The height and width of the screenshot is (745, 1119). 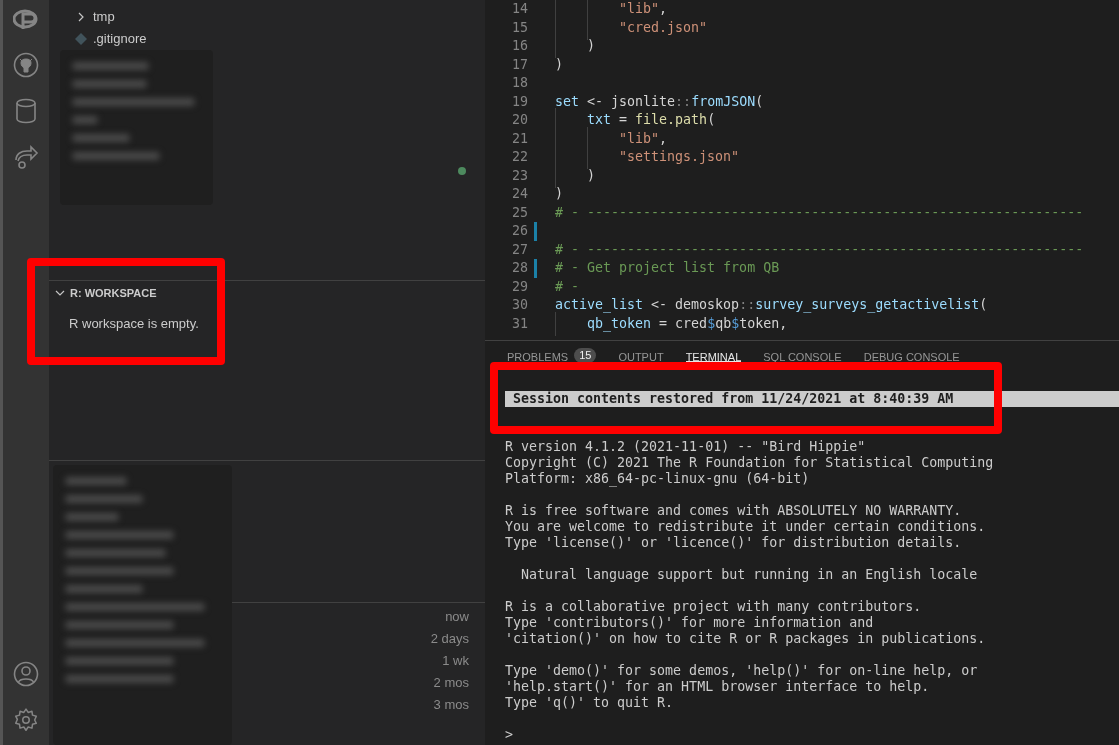 What do you see at coordinates (134, 324) in the screenshot?
I see `empty-message: R workspace is empty.` at bounding box center [134, 324].